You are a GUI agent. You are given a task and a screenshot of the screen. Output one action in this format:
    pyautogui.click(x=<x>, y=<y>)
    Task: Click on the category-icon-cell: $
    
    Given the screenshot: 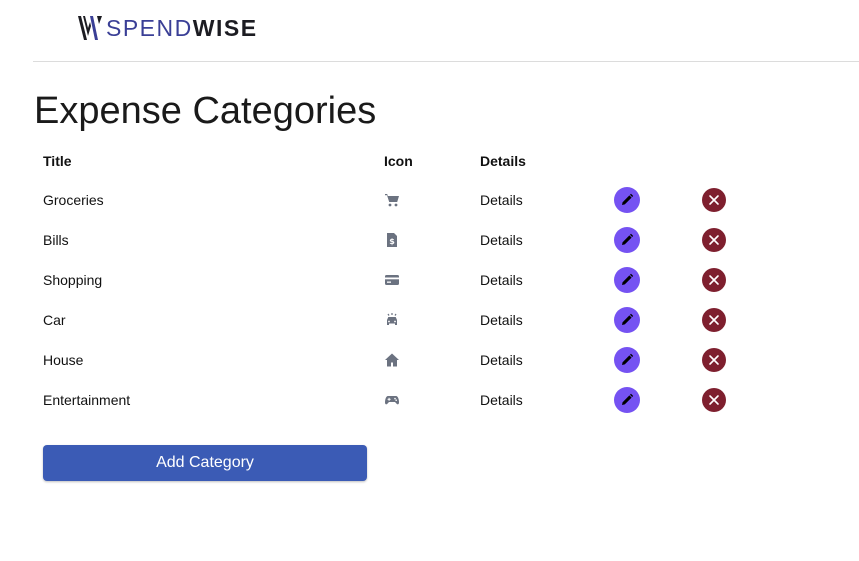 What is the action you would take?
    pyautogui.click(x=392, y=240)
    